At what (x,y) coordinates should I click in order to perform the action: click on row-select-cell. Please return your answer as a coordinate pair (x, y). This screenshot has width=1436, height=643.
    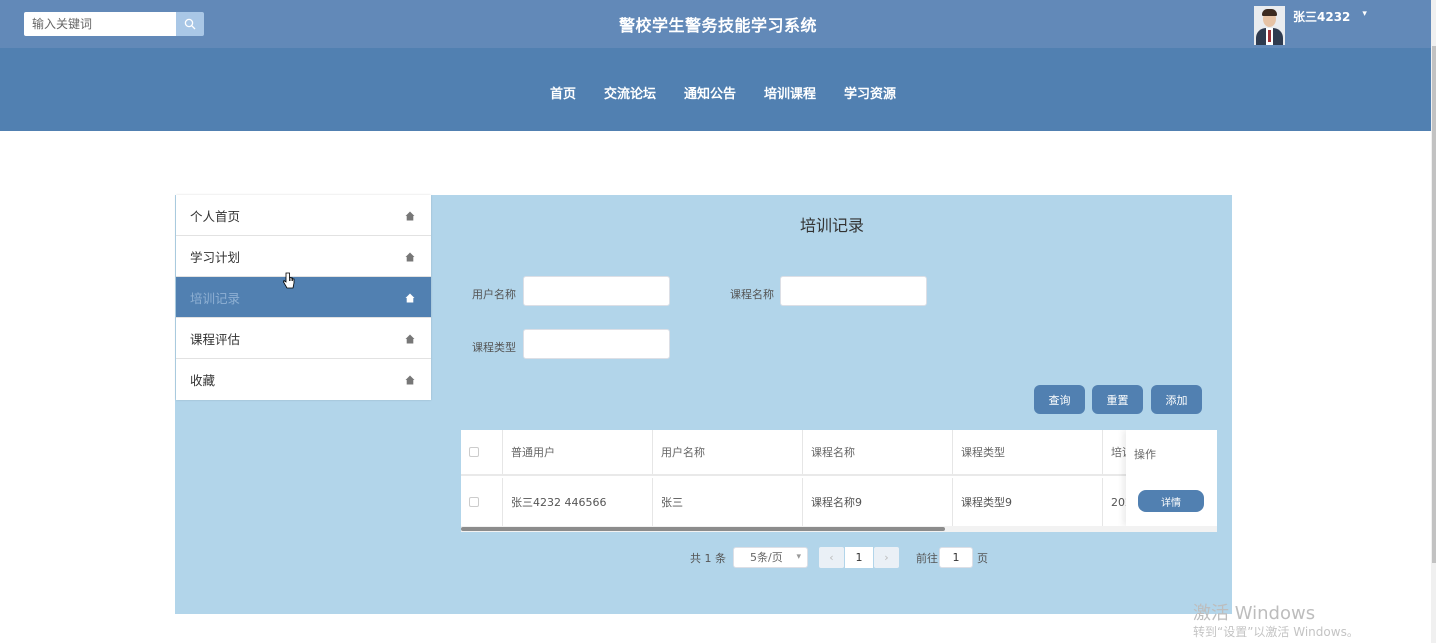
    Looking at the image, I should click on (482, 502).